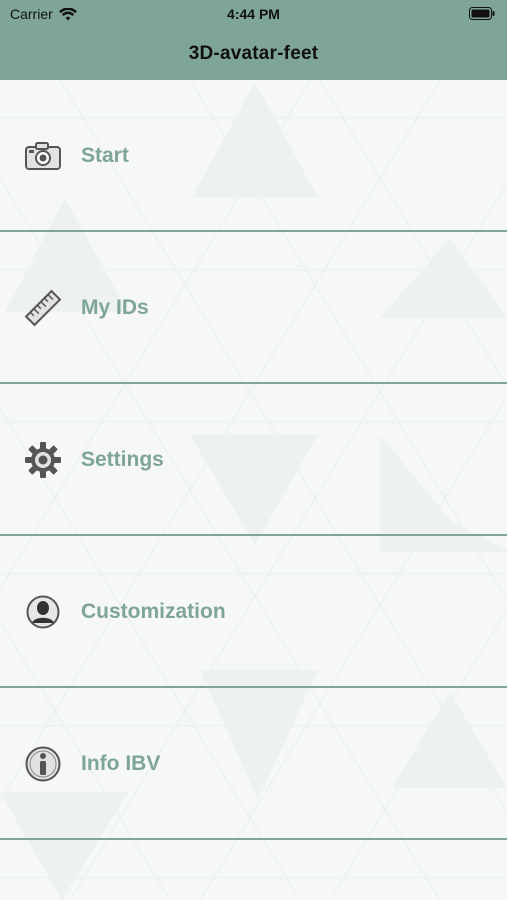  I want to click on gear-icon, so click(43, 460).